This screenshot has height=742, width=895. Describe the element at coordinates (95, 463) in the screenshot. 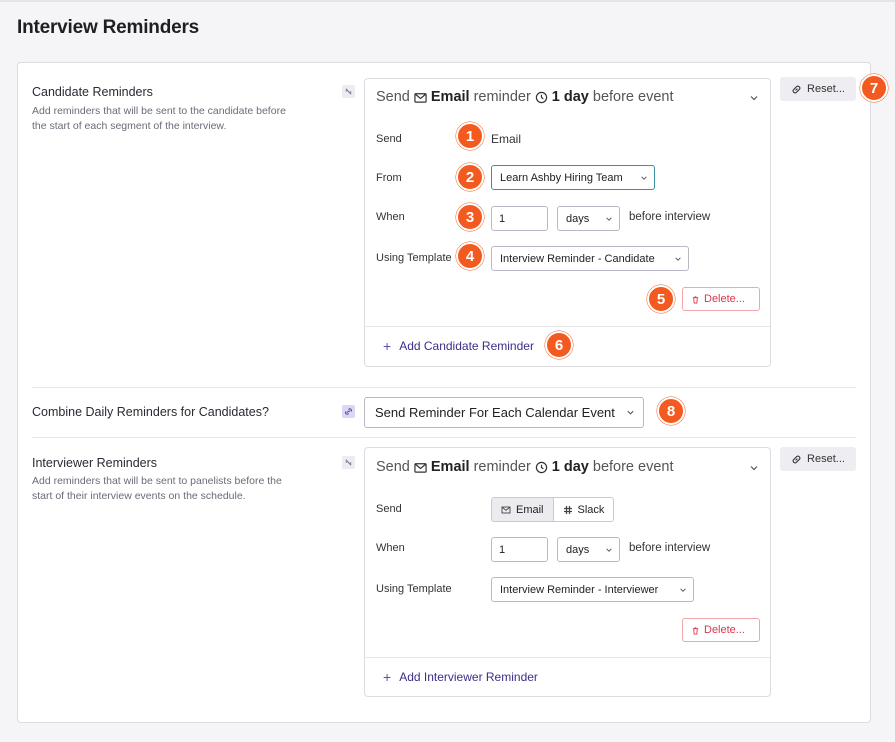

I see `interviewer-section-title: Interviewer Reminders` at that location.